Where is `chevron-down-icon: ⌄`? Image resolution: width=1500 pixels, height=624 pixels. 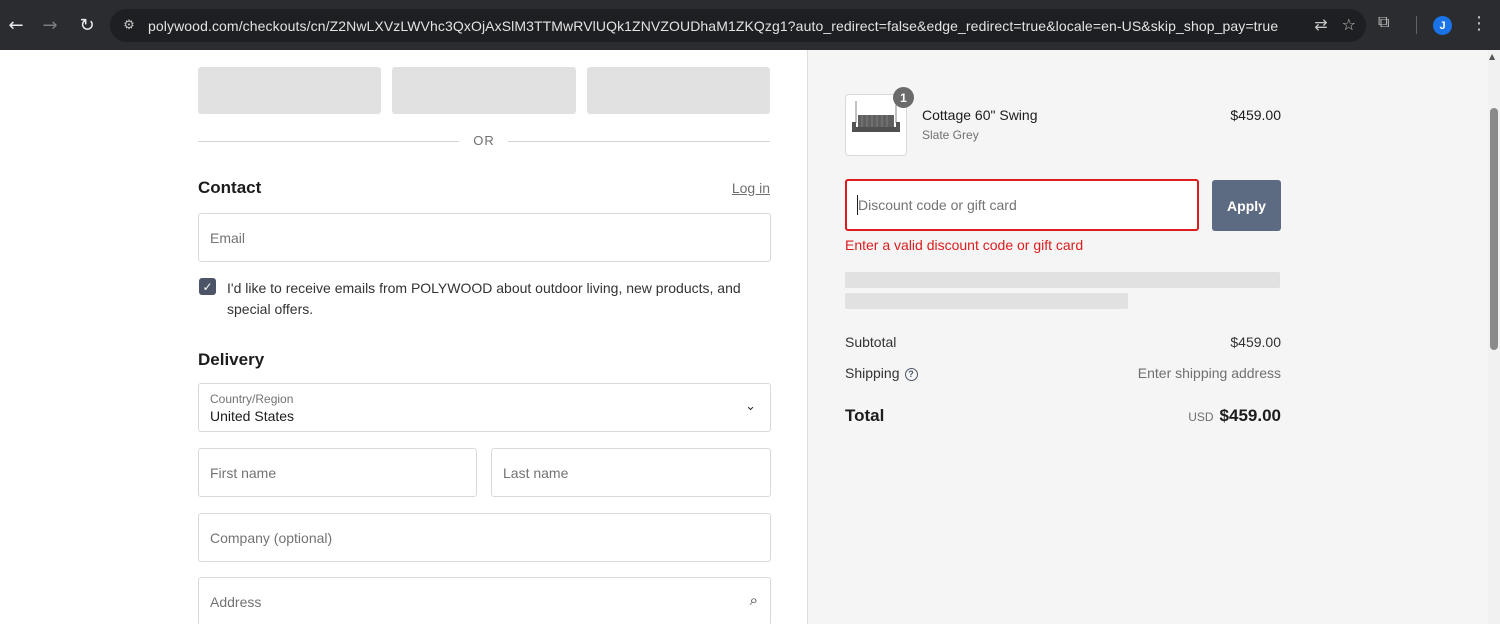
chevron-down-icon: ⌄ is located at coordinates (750, 406).